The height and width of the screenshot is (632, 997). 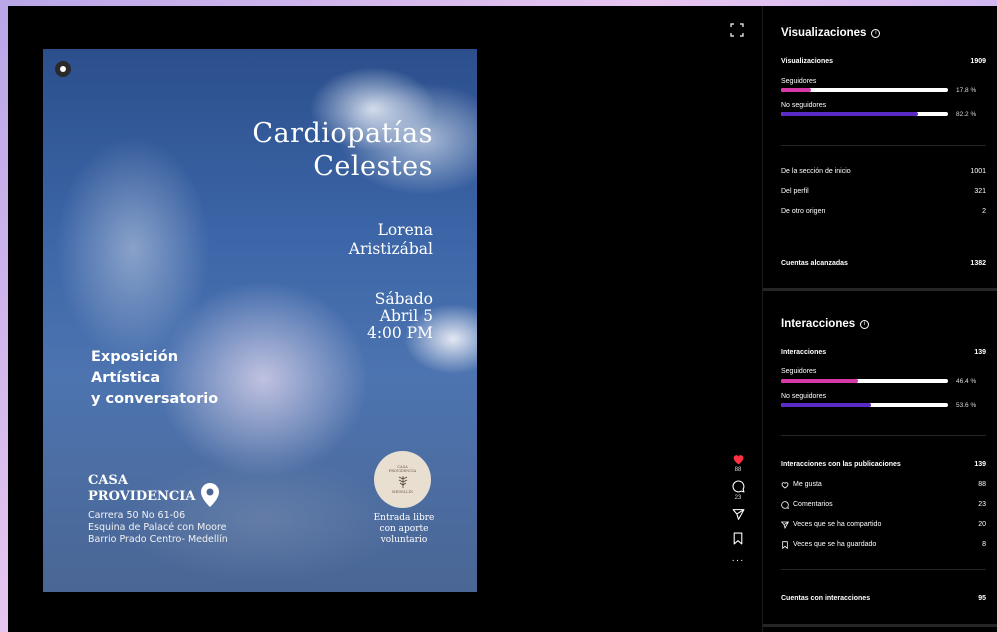 What do you see at coordinates (883, 598) in the screenshot?
I see `accounts-interacted-row: Cuentas con interacciones 95` at bounding box center [883, 598].